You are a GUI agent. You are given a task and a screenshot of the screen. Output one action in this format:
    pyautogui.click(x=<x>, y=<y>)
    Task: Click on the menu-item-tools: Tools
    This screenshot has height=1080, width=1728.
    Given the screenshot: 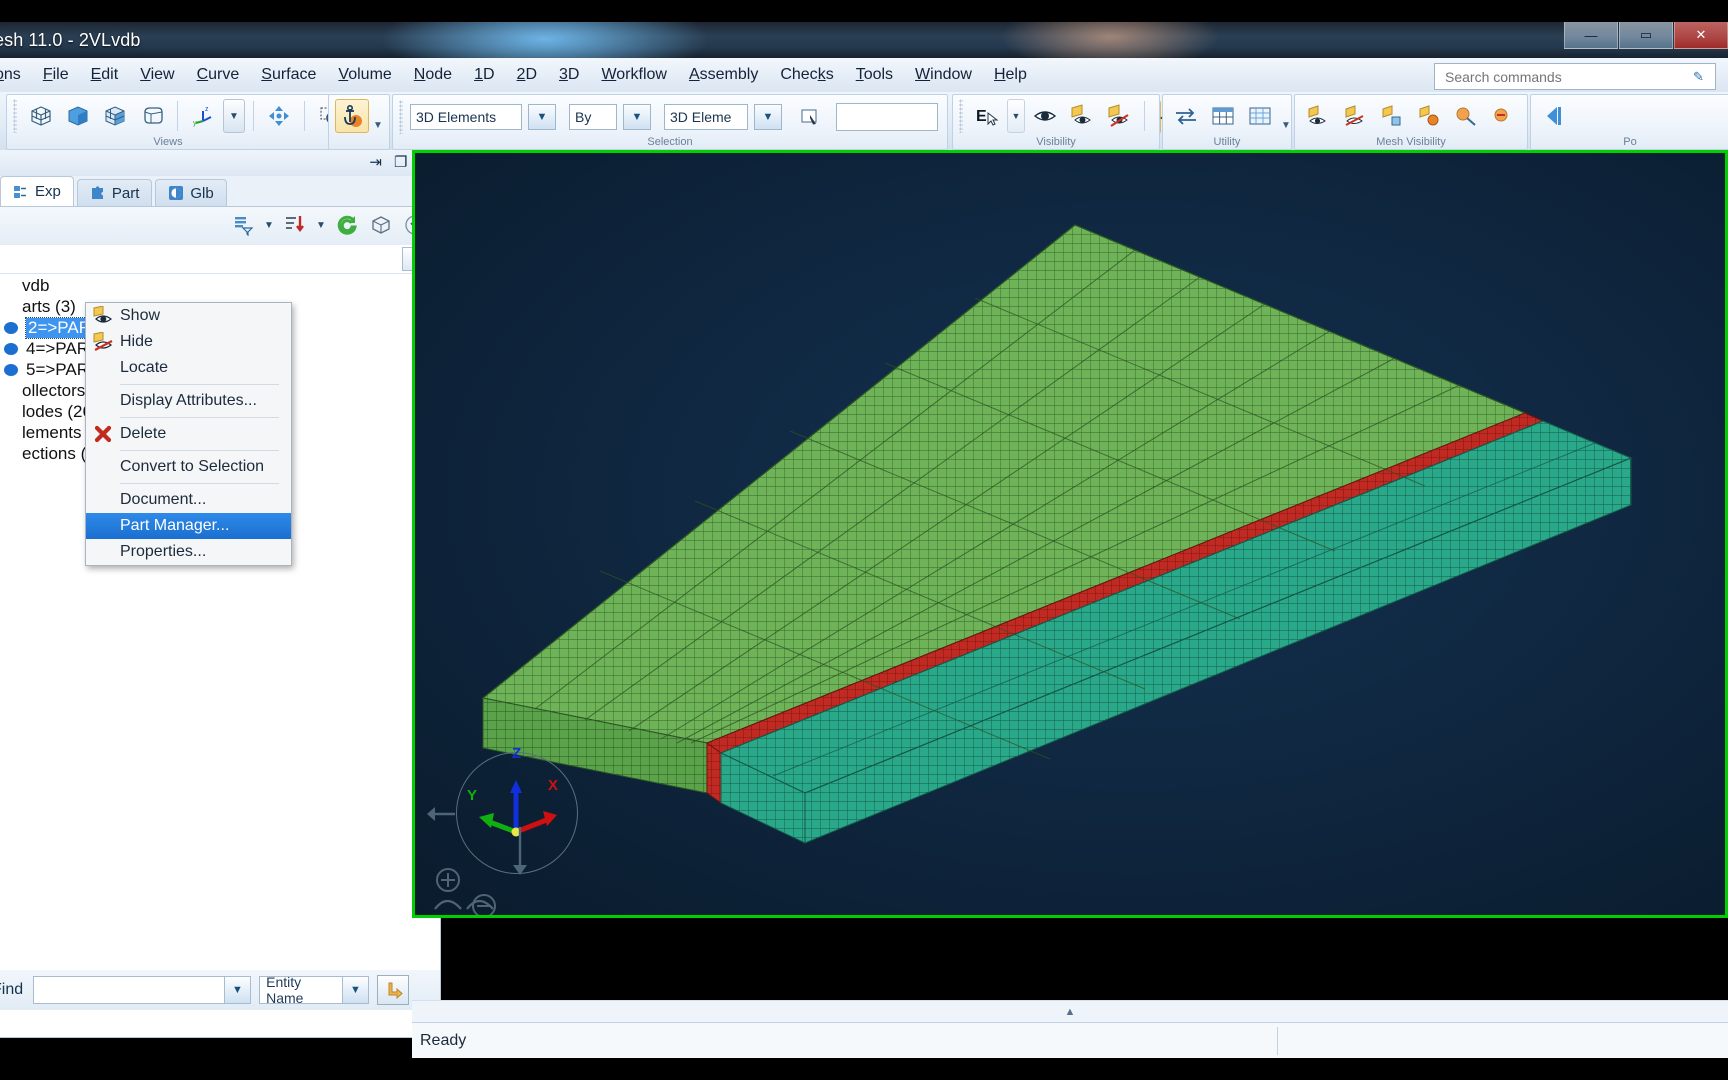 What is the action you would take?
    pyautogui.click(x=874, y=75)
    